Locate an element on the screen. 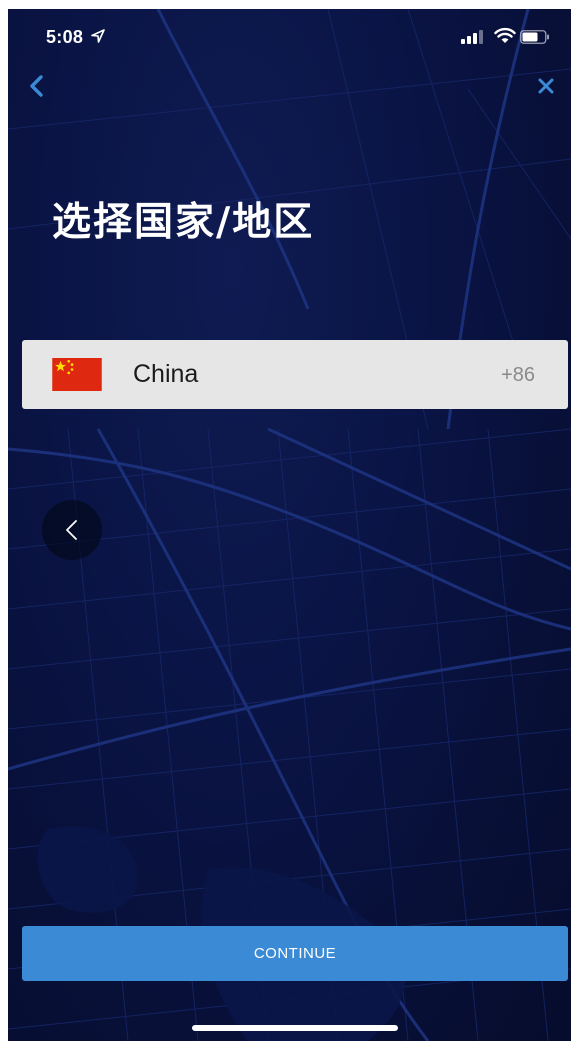  floating-back-button is located at coordinates (72, 530).